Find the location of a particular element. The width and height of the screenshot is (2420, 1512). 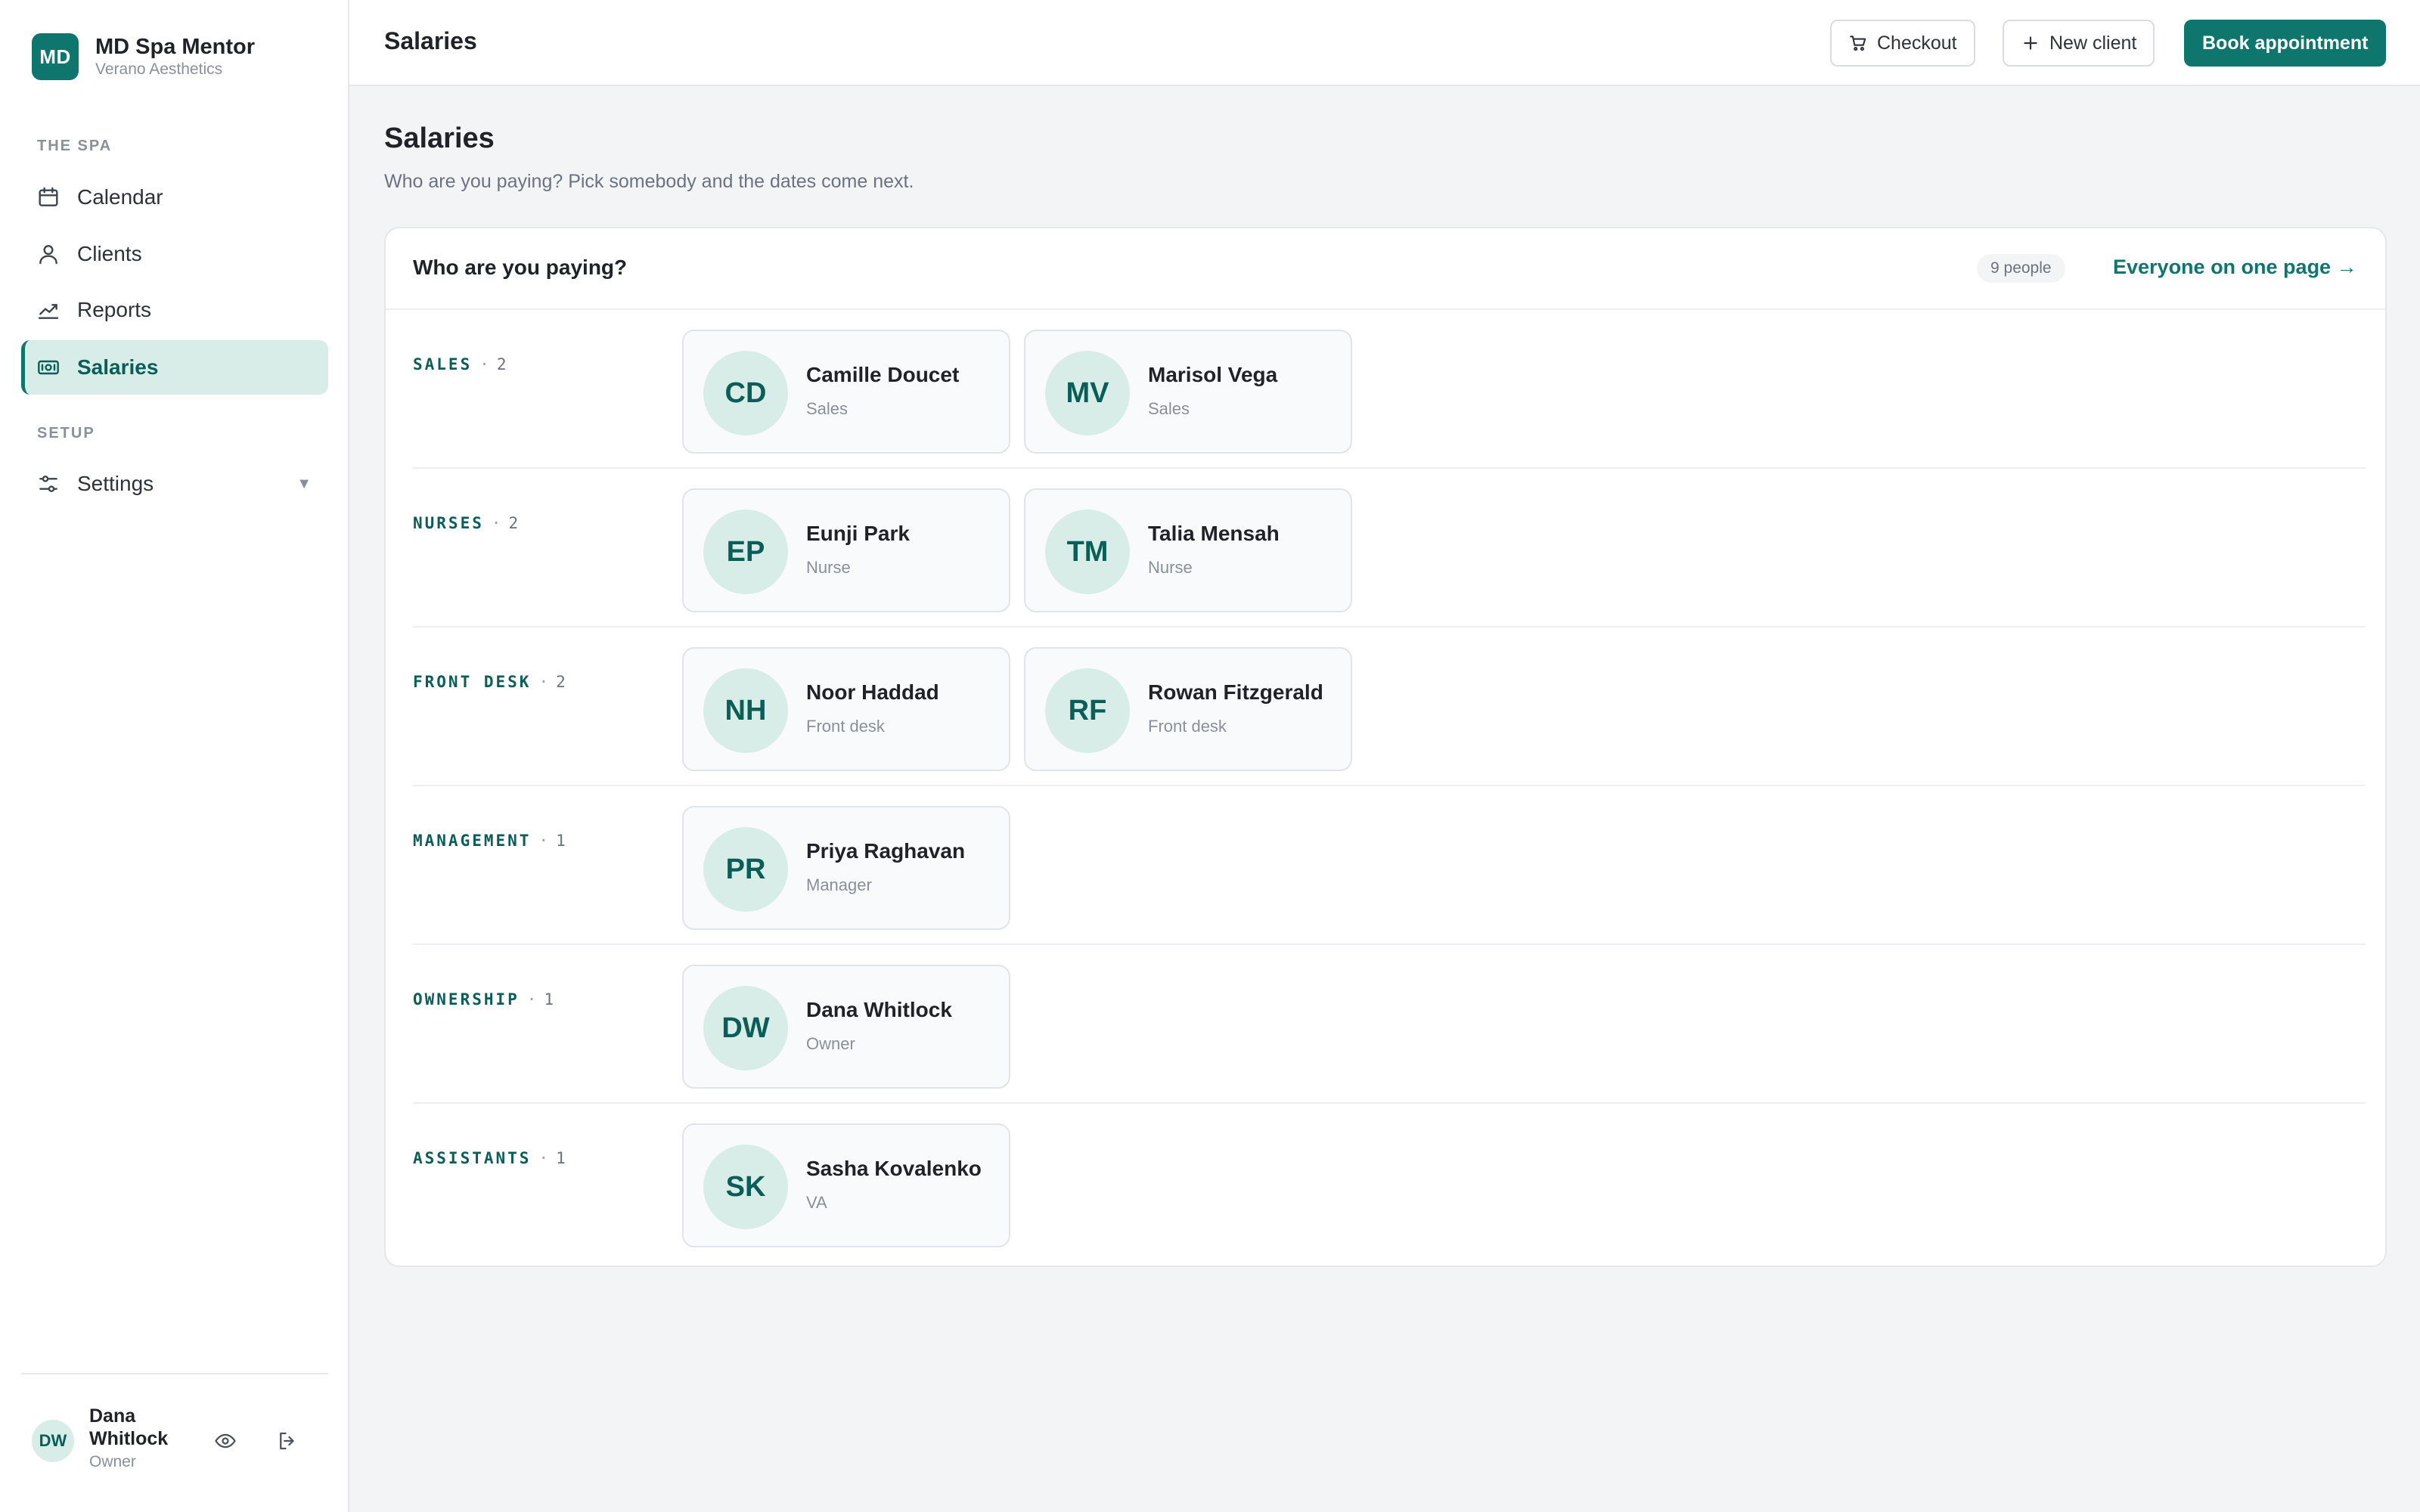

sidebar-item-label: Reports is located at coordinates (114, 309).